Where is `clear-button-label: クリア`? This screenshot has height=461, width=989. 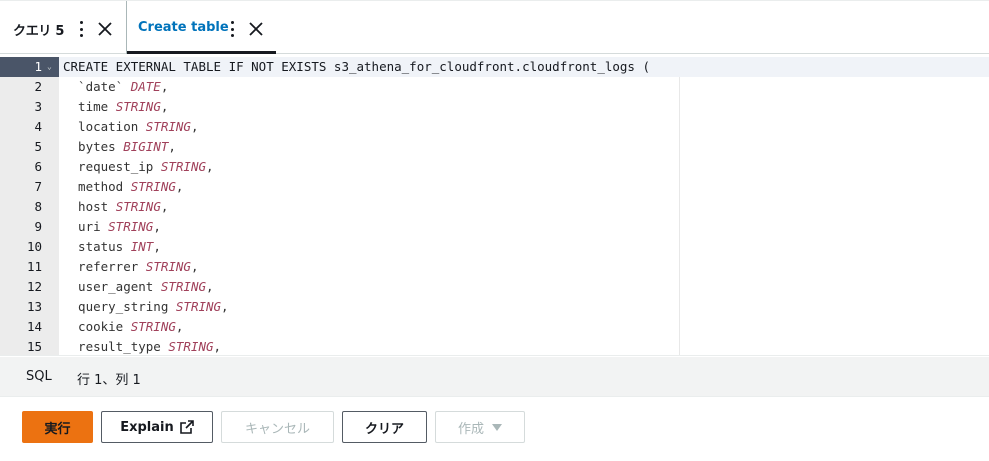
clear-button-label: クリア is located at coordinates (384, 429).